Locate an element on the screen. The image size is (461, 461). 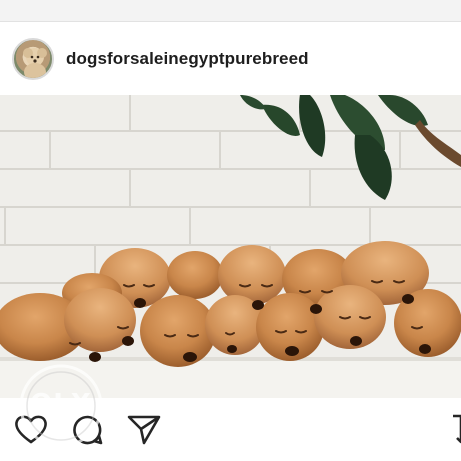
heart-icon is located at coordinates (31, 431).